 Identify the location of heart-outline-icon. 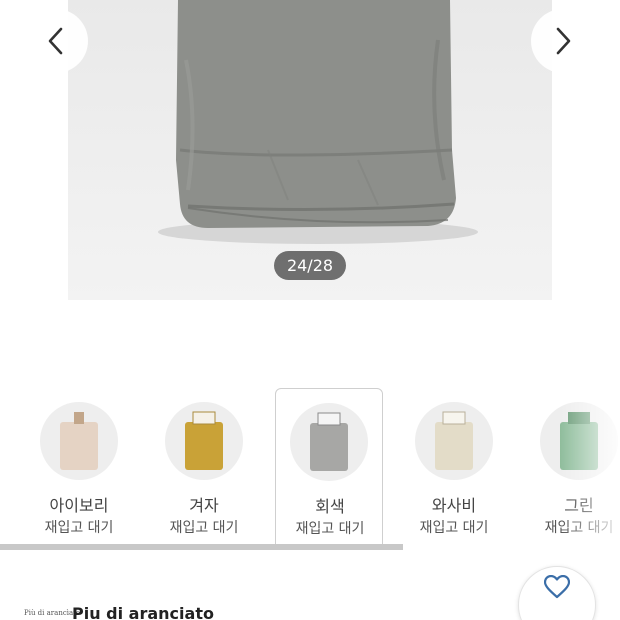
(557, 587).